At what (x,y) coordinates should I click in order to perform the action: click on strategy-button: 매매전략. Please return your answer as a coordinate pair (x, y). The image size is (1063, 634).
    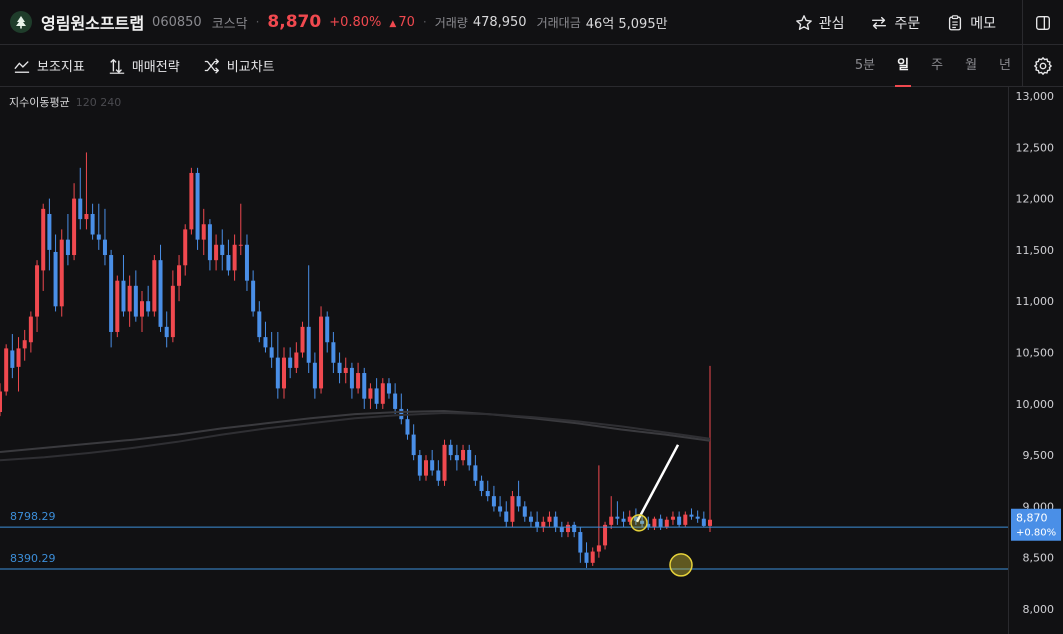
    Looking at the image, I should click on (144, 65).